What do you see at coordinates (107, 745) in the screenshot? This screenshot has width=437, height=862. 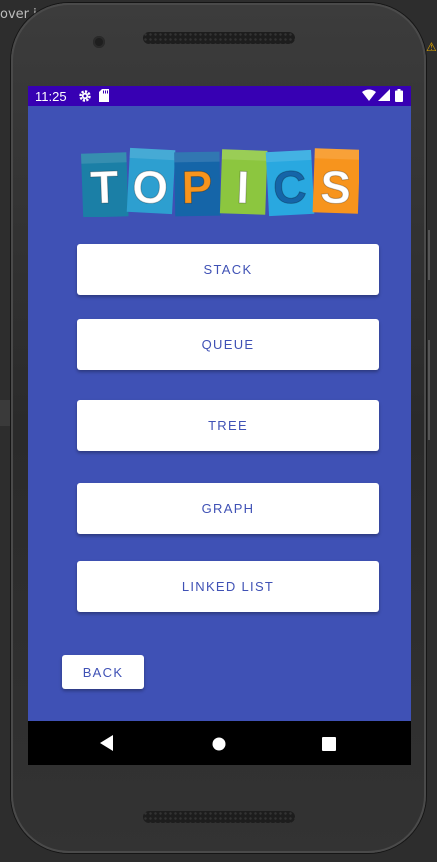 I see `back-triangle-icon` at bounding box center [107, 745].